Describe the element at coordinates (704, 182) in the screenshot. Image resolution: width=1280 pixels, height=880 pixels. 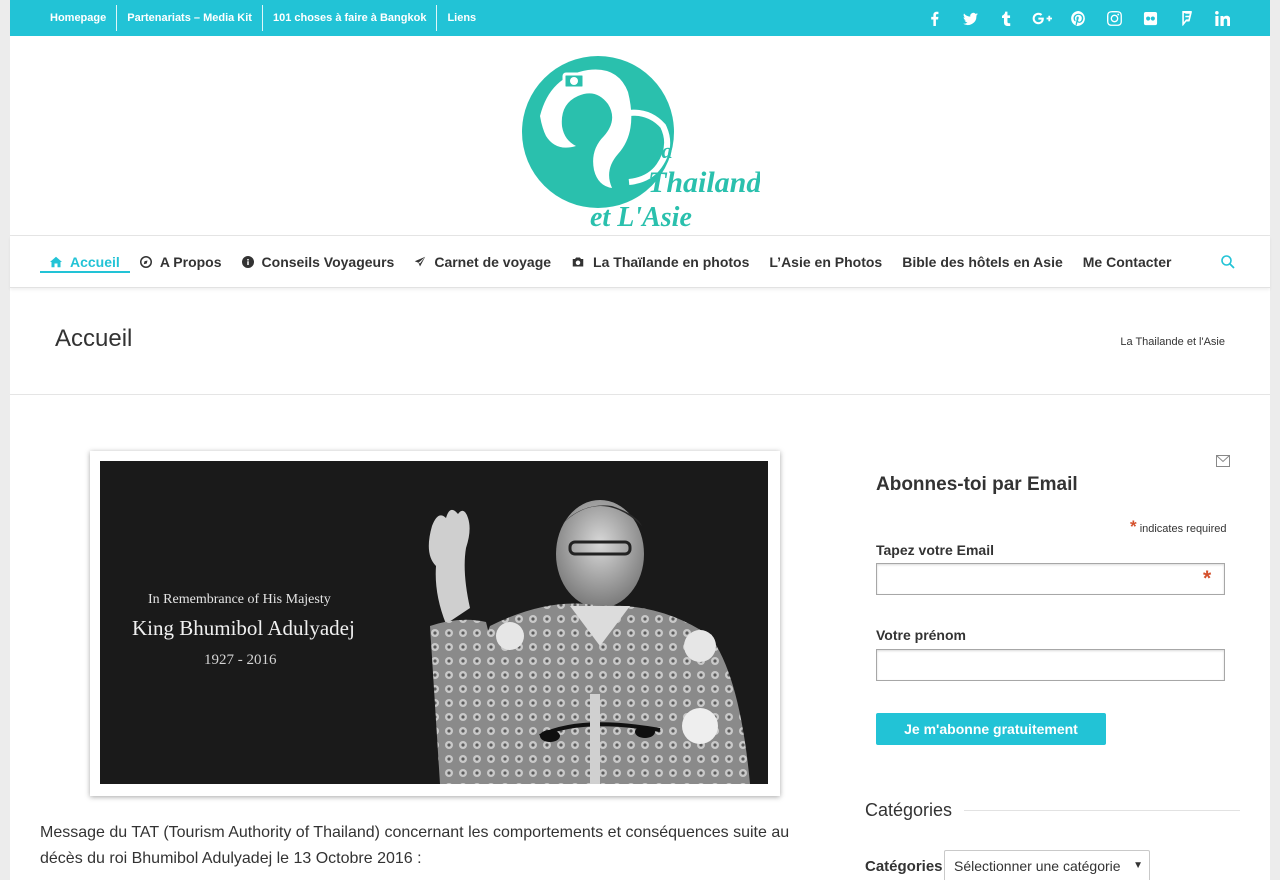
I see `logo-text-thailande: Thailande` at that location.